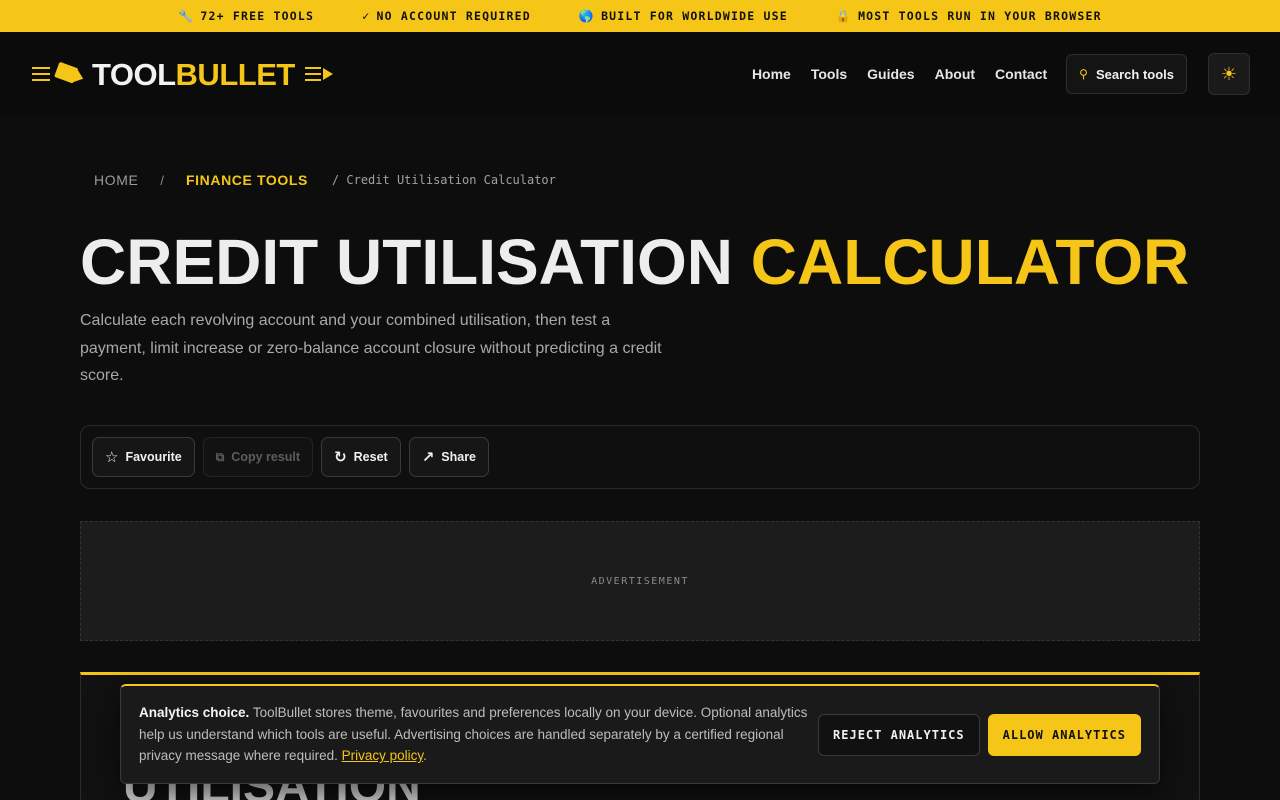 The image size is (1280, 800). What do you see at coordinates (1064, 734) in the screenshot?
I see `allow-analytics-button: ALLOW ANALYTICS` at bounding box center [1064, 734].